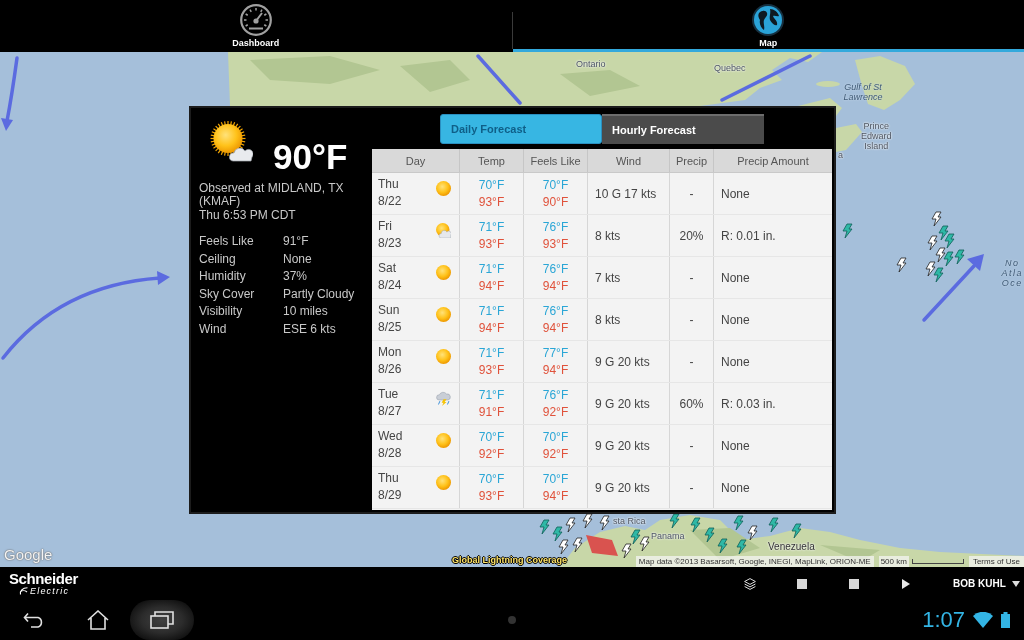 This screenshot has height=640, width=1024. What do you see at coordinates (893, 561) in the screenshot?
I see `scale-label: 500 km` at bounding box center [893, 561].